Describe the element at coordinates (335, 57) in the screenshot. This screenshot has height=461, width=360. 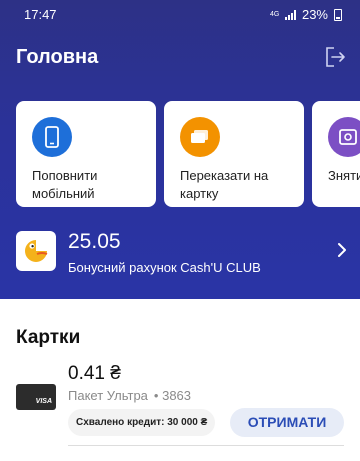
I see `logout-icon` at that location.